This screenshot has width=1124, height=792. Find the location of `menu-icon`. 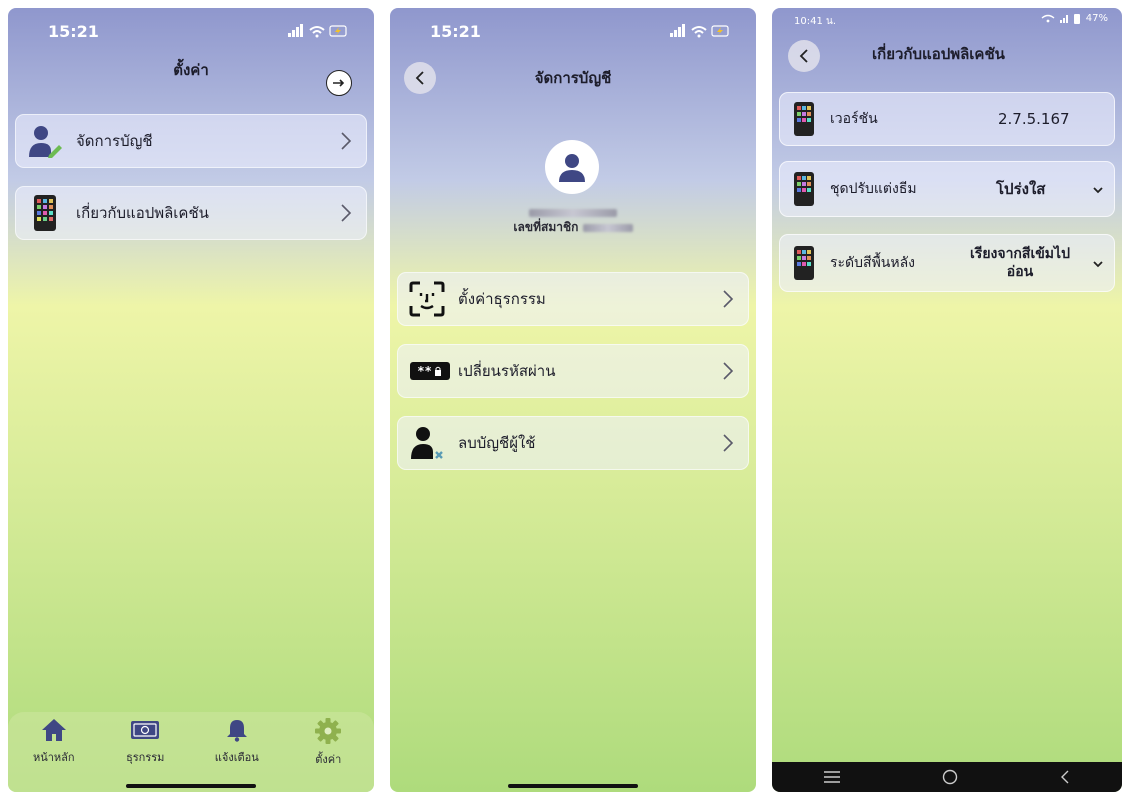

menu-icon is located at coordinates (832, 777).